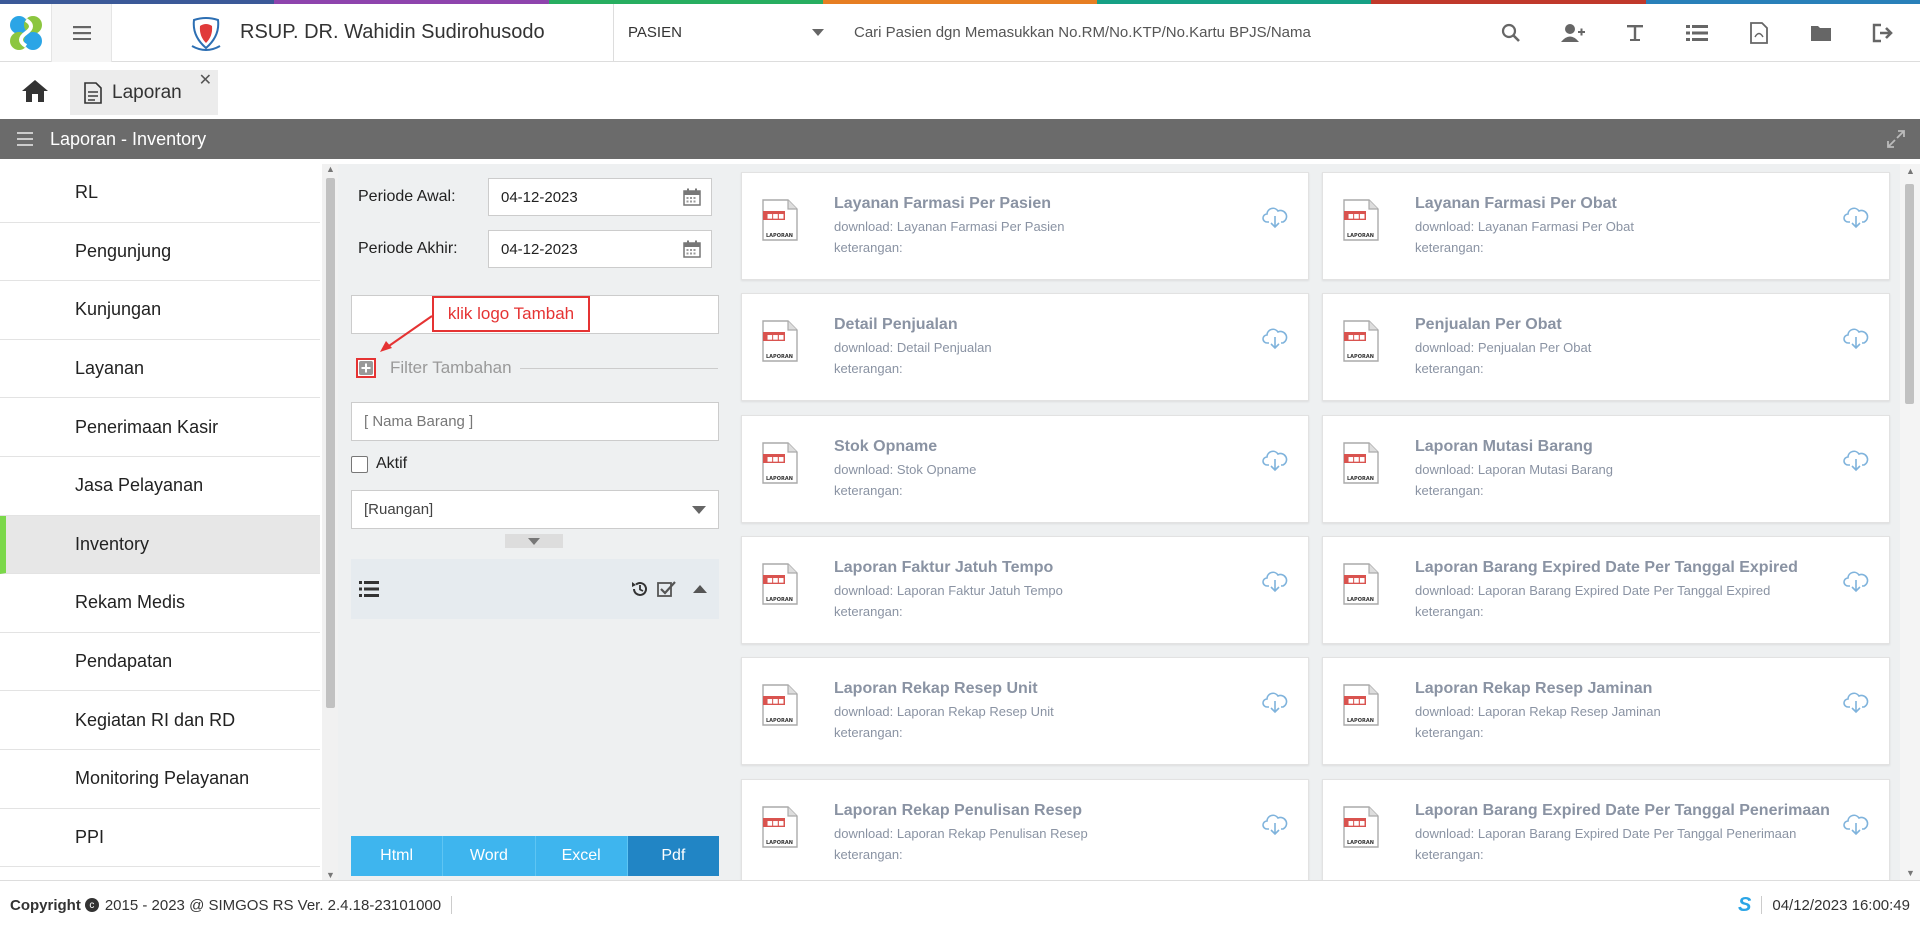 The width and height of the screenshot is (1920, 929). I want to click on tab-laporan: Laporan ✕, so click(144, 92).